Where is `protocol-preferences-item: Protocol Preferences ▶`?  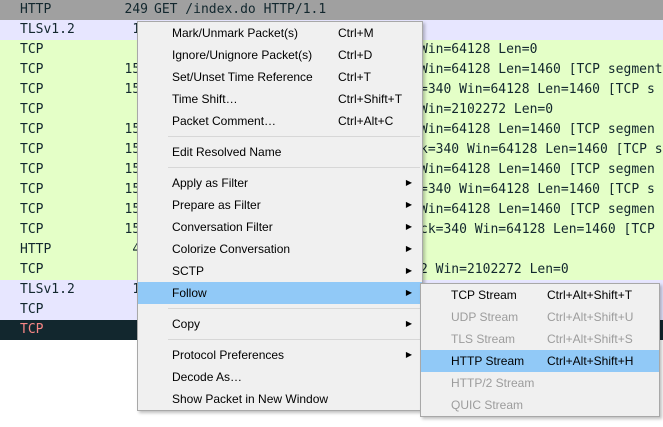
protocol-preferences-item: Protocol Preferences ▶ is located at coordinates (280, 355).